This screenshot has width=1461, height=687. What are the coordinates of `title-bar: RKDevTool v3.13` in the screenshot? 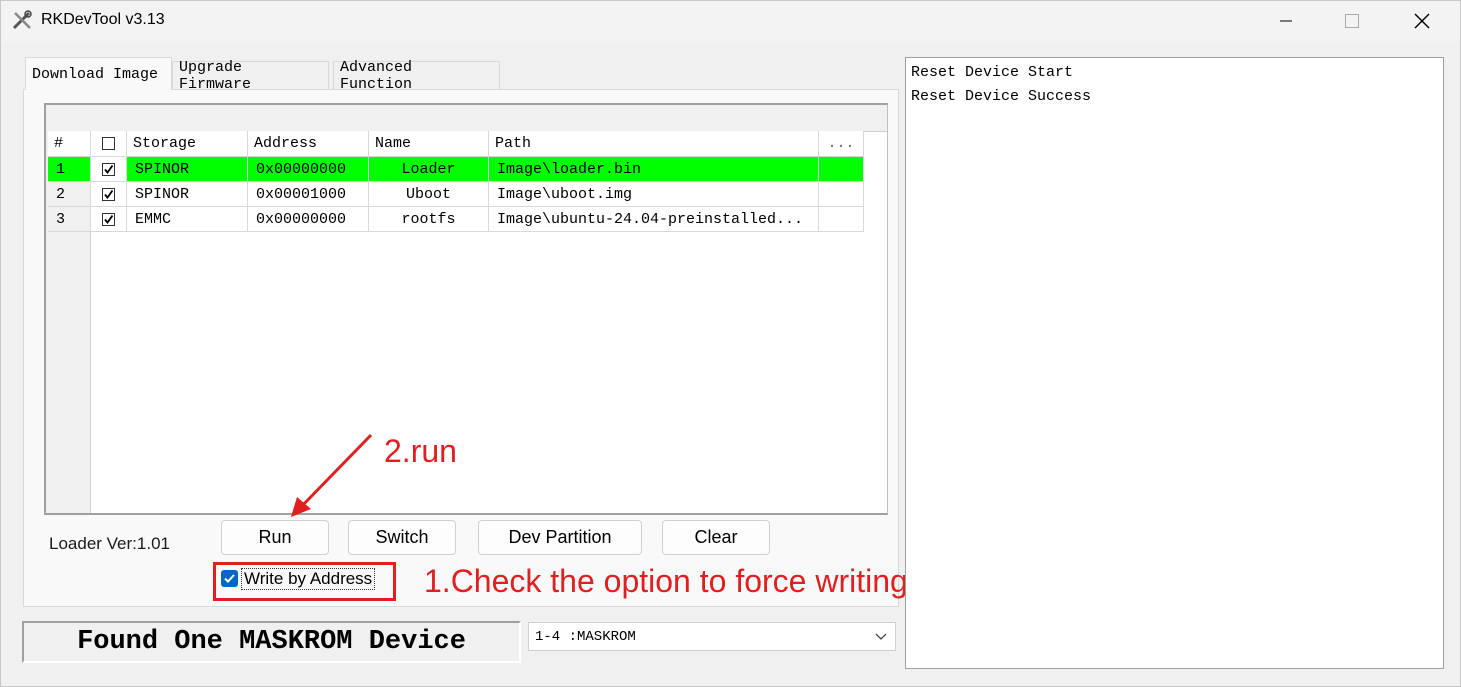 It's located at (730, 21).